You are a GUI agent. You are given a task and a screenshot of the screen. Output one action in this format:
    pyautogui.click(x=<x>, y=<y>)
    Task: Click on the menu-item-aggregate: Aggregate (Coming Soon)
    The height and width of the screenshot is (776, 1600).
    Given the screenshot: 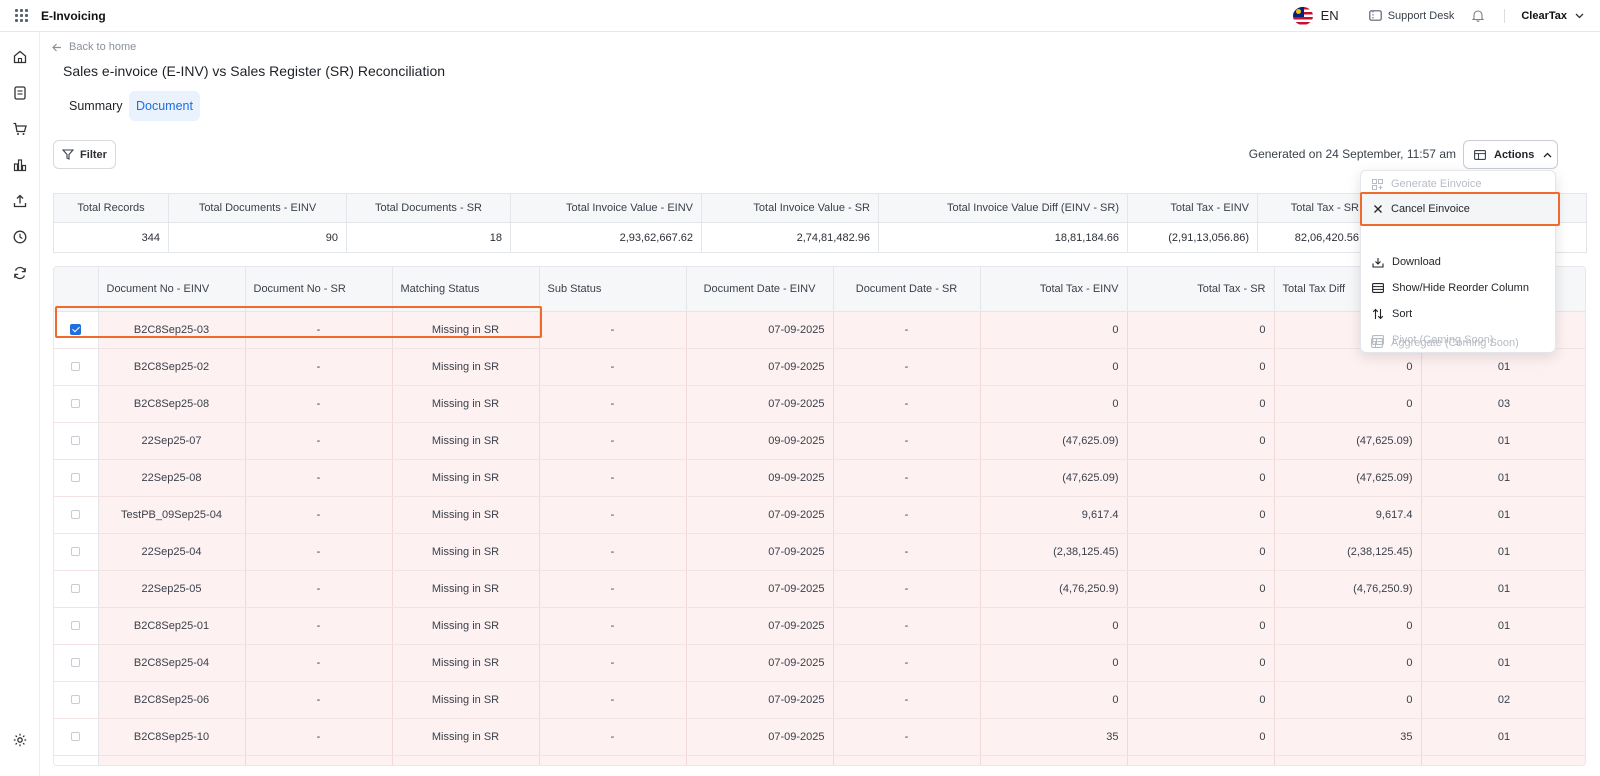 What is the action you would take?
    pyautogui.click(x=1458, y=343)
    